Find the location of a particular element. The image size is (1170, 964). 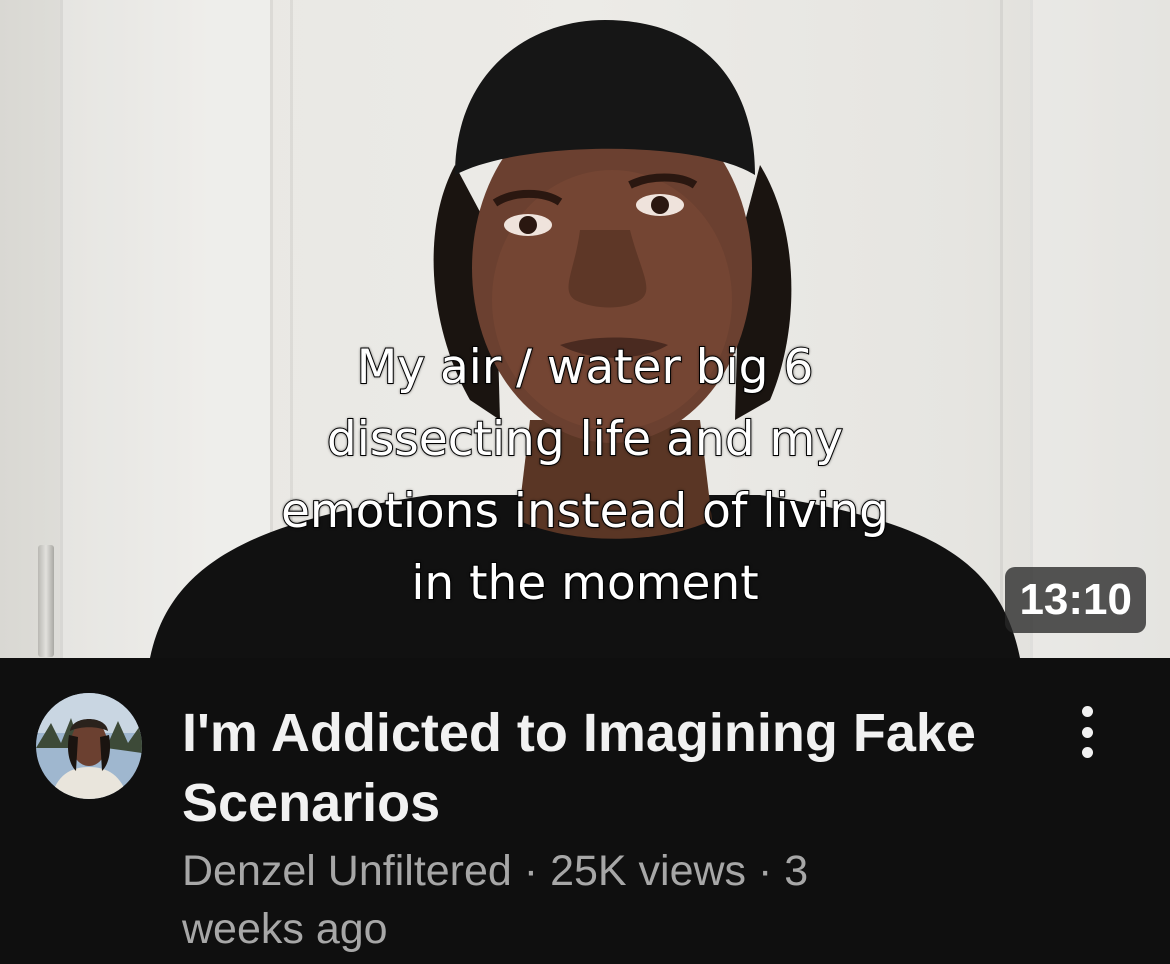

view-count: 25K views is located at coordinates (648, 871).